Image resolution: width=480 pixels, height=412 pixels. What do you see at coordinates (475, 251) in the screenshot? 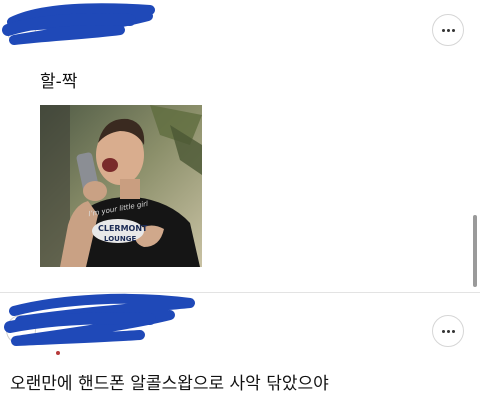
I see `scrollbar-thumb` at bounding box center [475, 251].